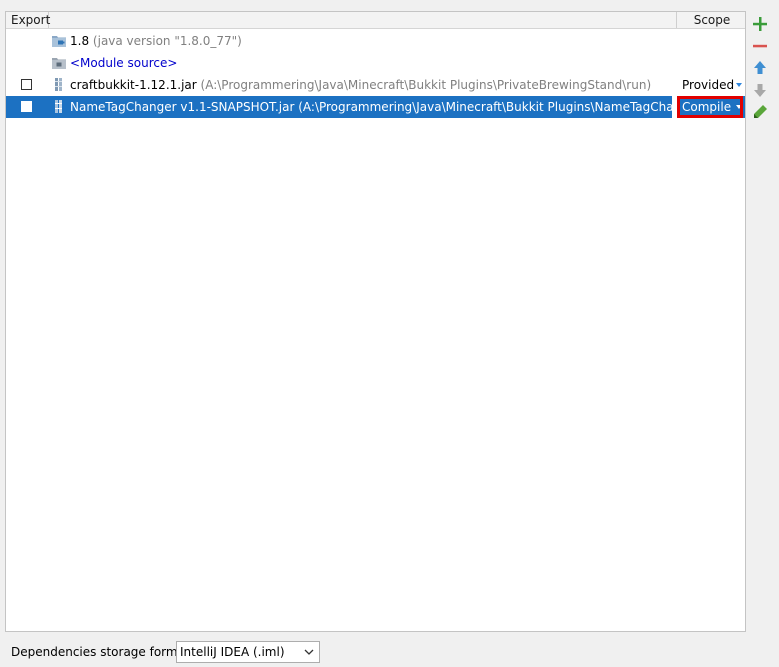 Image resolution: width=779 pixels, height=667 pixels. I want to click on row-name: craftbukkit-1.12.1.jar, so click(133, 85).